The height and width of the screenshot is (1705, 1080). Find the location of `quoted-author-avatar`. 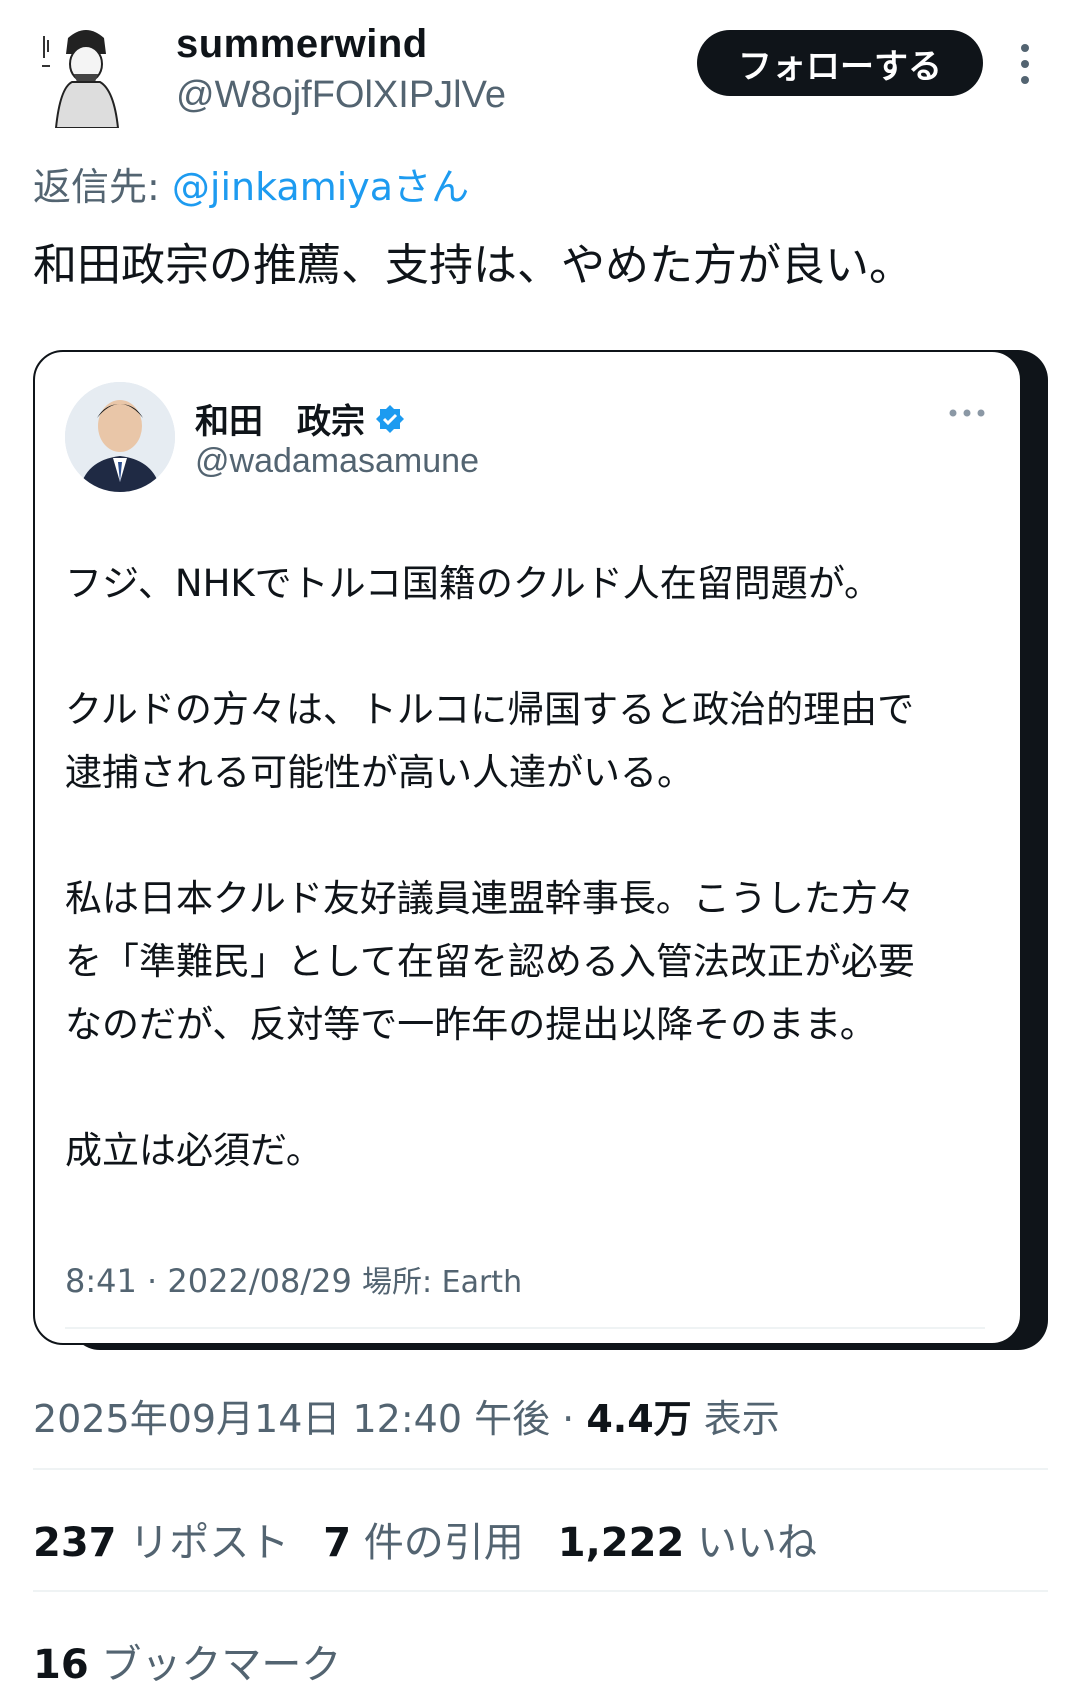

quoted-author-avatar is located at coordinates (120, 437).